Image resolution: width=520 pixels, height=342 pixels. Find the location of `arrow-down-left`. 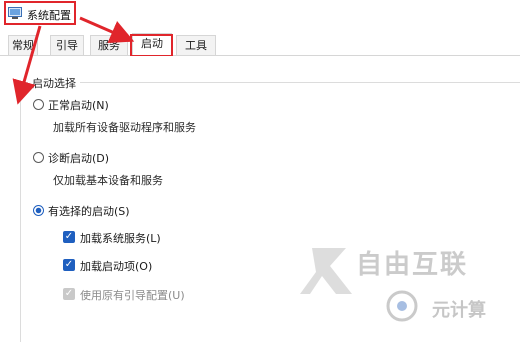

arrow-down-left is located at coordinates (27, 65).